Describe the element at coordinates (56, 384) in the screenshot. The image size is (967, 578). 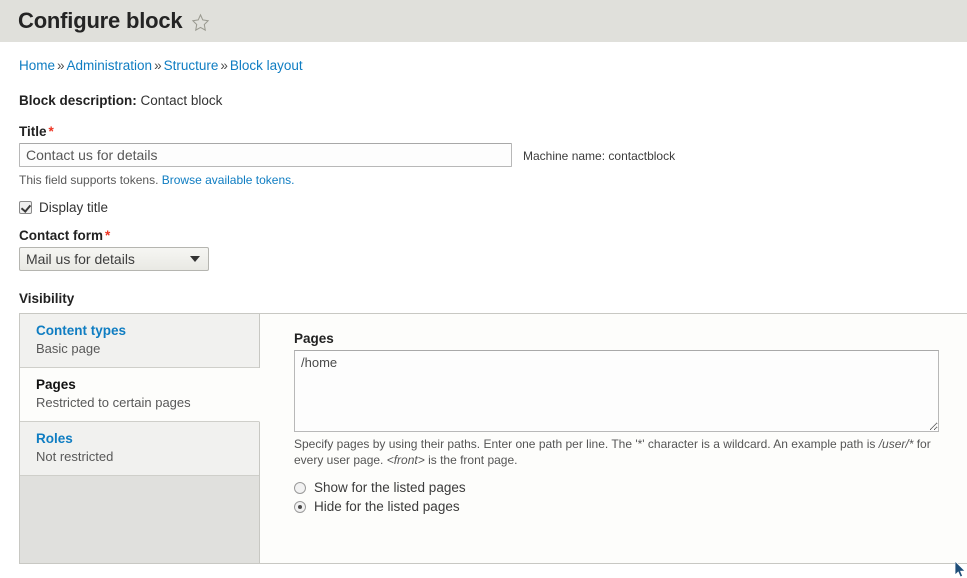
I see `vertical-tab-title: Pages` at that location.